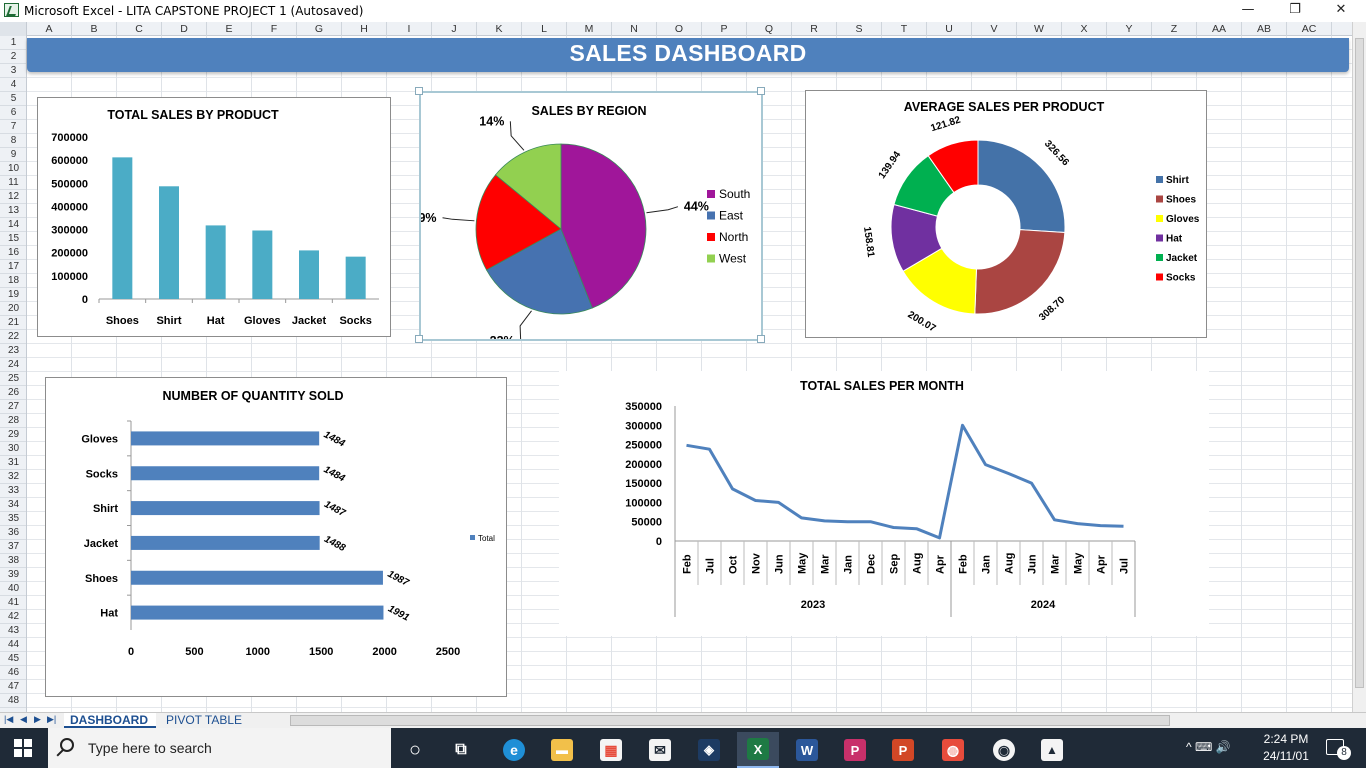 The image size is (1366, 768). Describe the element at coordinates (13, 29) in the screenshot. I see `select-all-corner` at that location.